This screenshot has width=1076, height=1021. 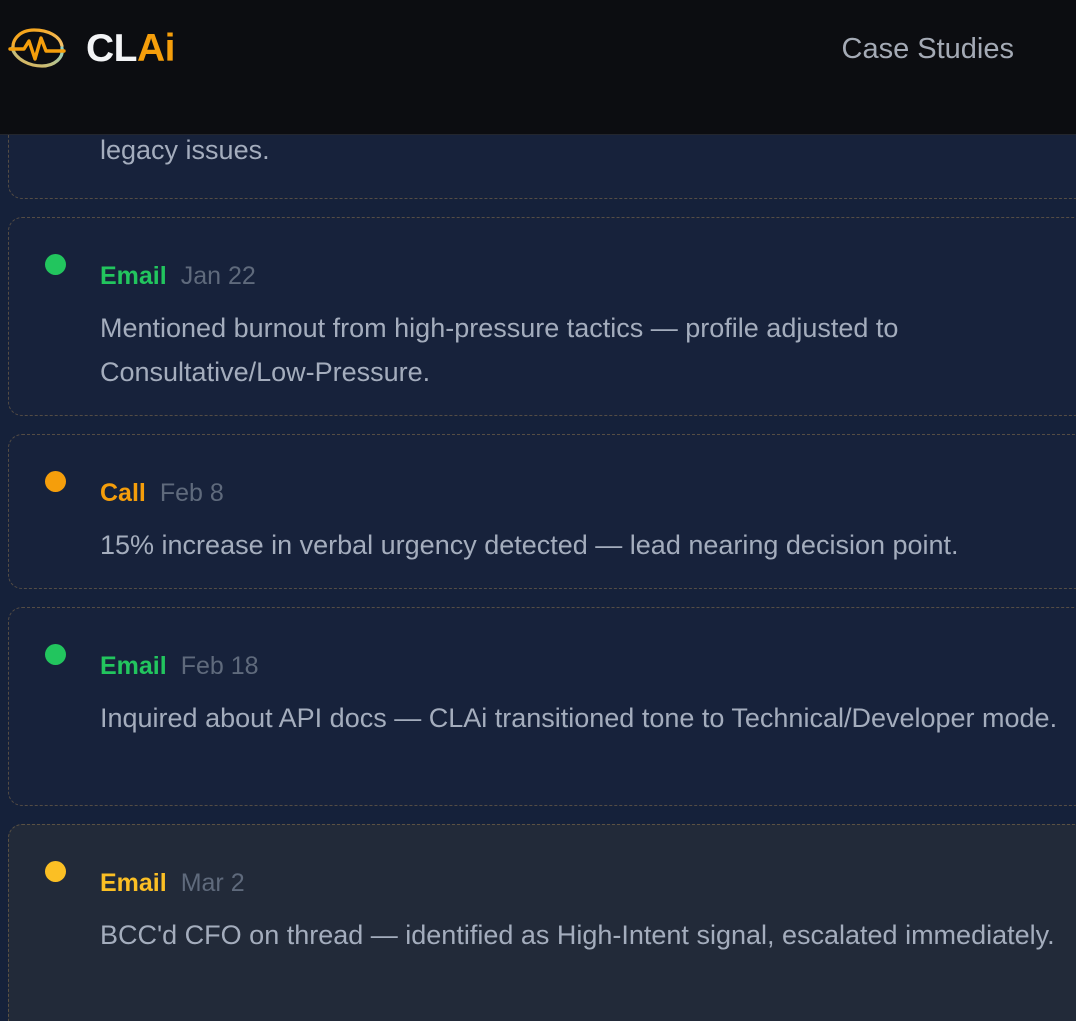 I want to click on timeline-card-meta: Email Jan 22, so click(x=178, y=276).